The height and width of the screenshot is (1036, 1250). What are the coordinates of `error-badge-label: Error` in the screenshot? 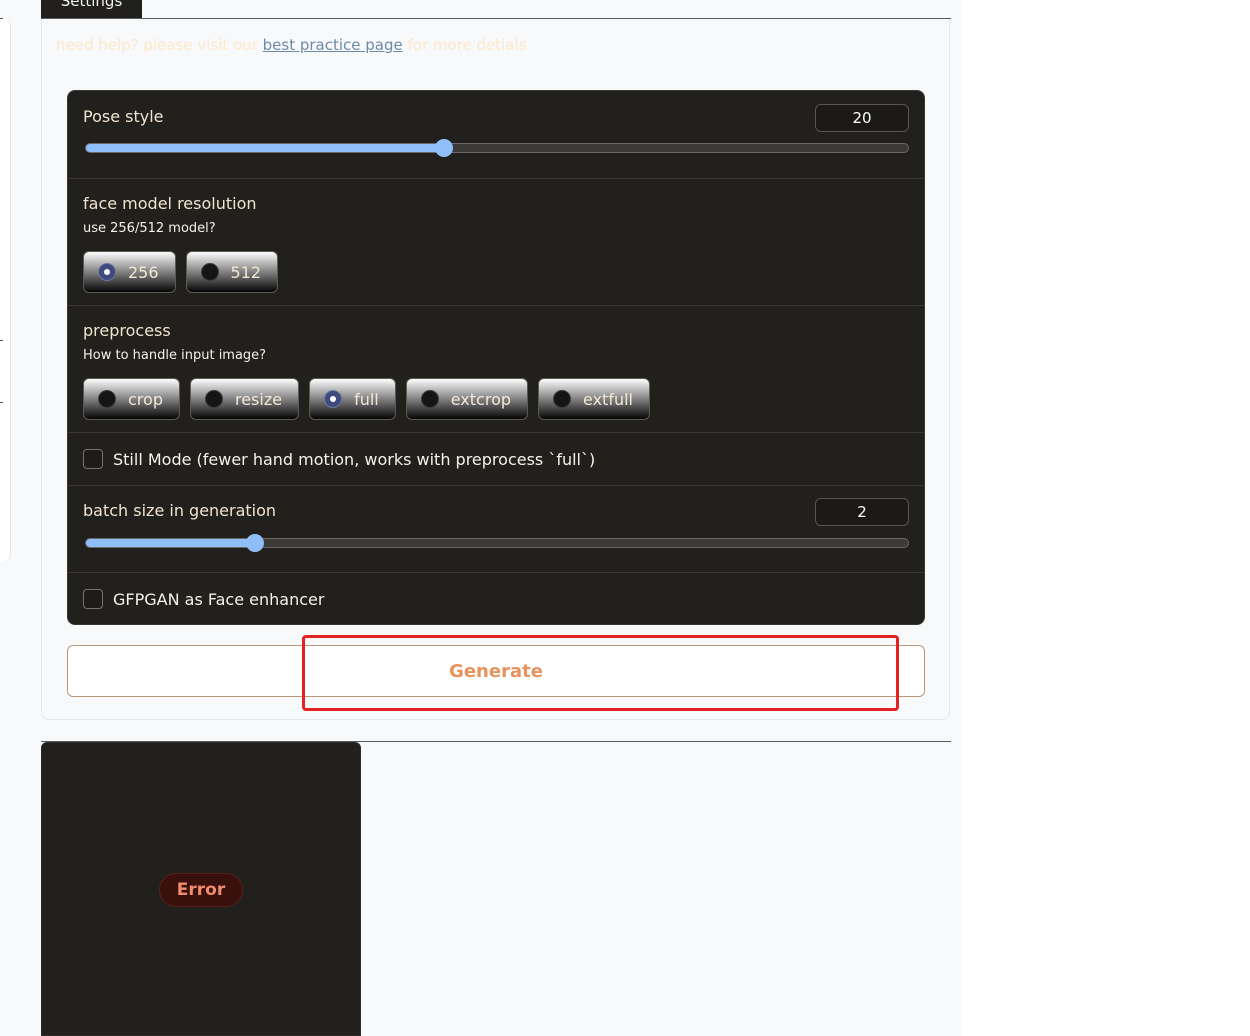 It's located at (201, 890).